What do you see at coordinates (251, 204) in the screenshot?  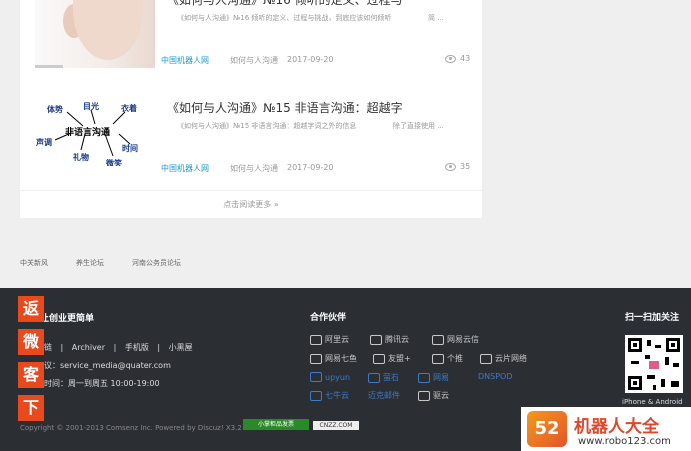 I see `load-more-button: 点击阅读更多 »` at bounding box center [251, 204].